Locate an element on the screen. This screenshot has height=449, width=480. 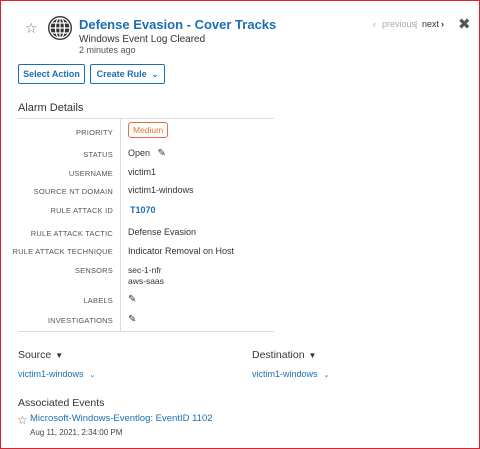
associated-event-link: Microsoft-Windows-Eventlog: EventID 1102 is located at coordinates (121, 418).